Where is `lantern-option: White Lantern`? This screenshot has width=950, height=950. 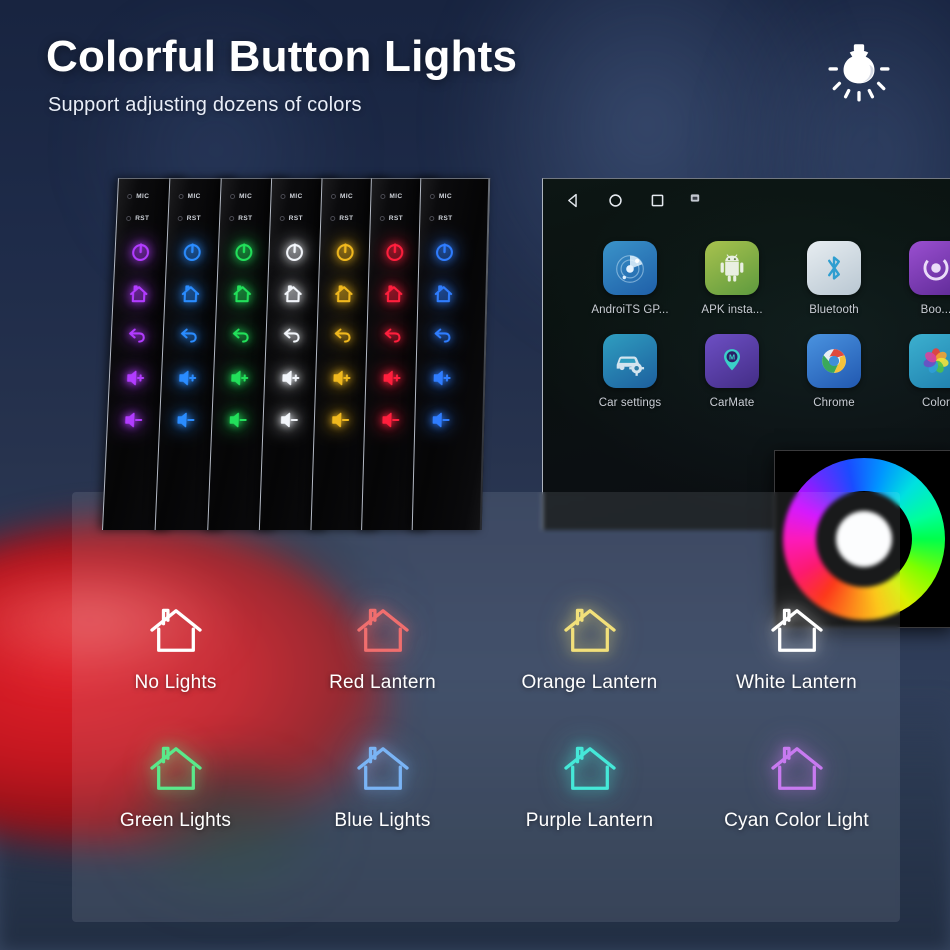 lantern-option: White Lantern is located at coordinates (796, 650).